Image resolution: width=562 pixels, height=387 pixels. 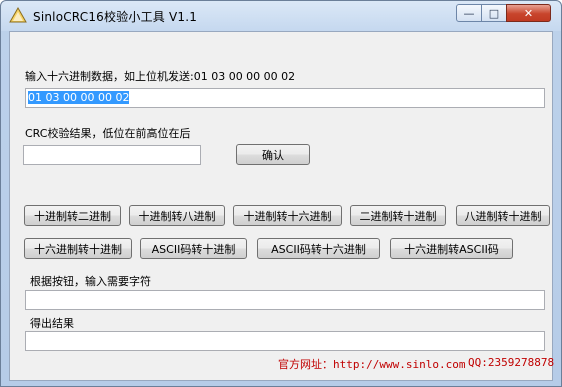 What do you see at coordinates (18, 15) in the screenshot?
I see `app-logo-icon` at bounding box center [18, 15].